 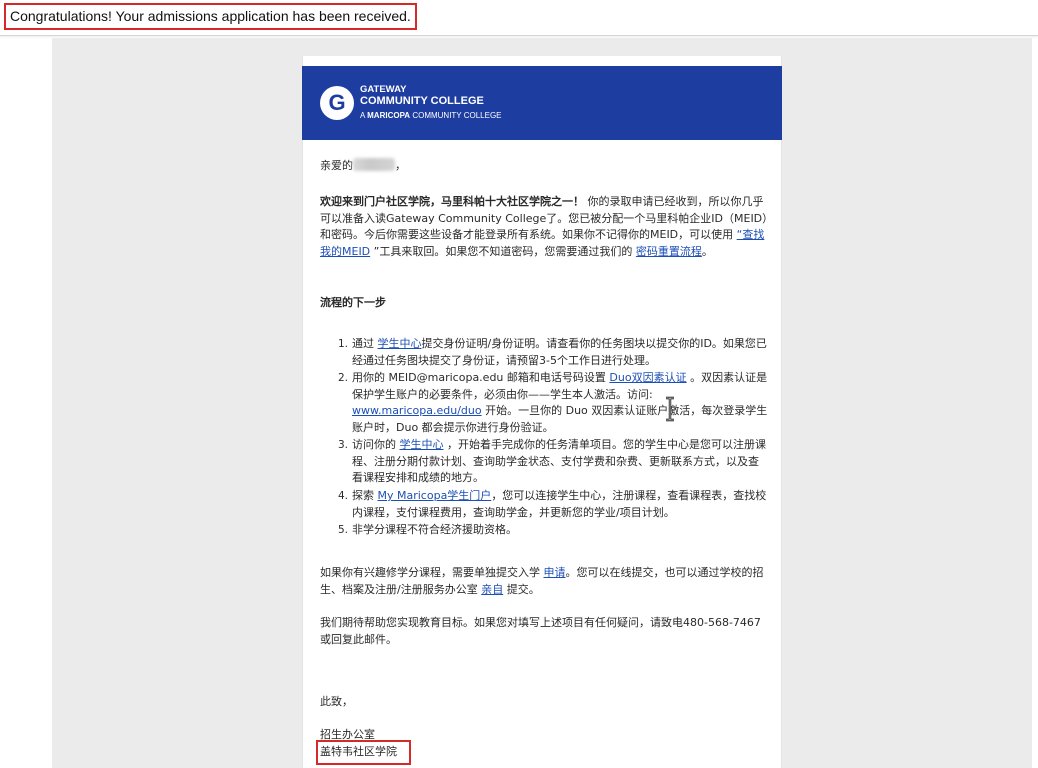 I want to click on brand-community-college: COMMUNITY COLLEGE, so click(x=422, y=101).